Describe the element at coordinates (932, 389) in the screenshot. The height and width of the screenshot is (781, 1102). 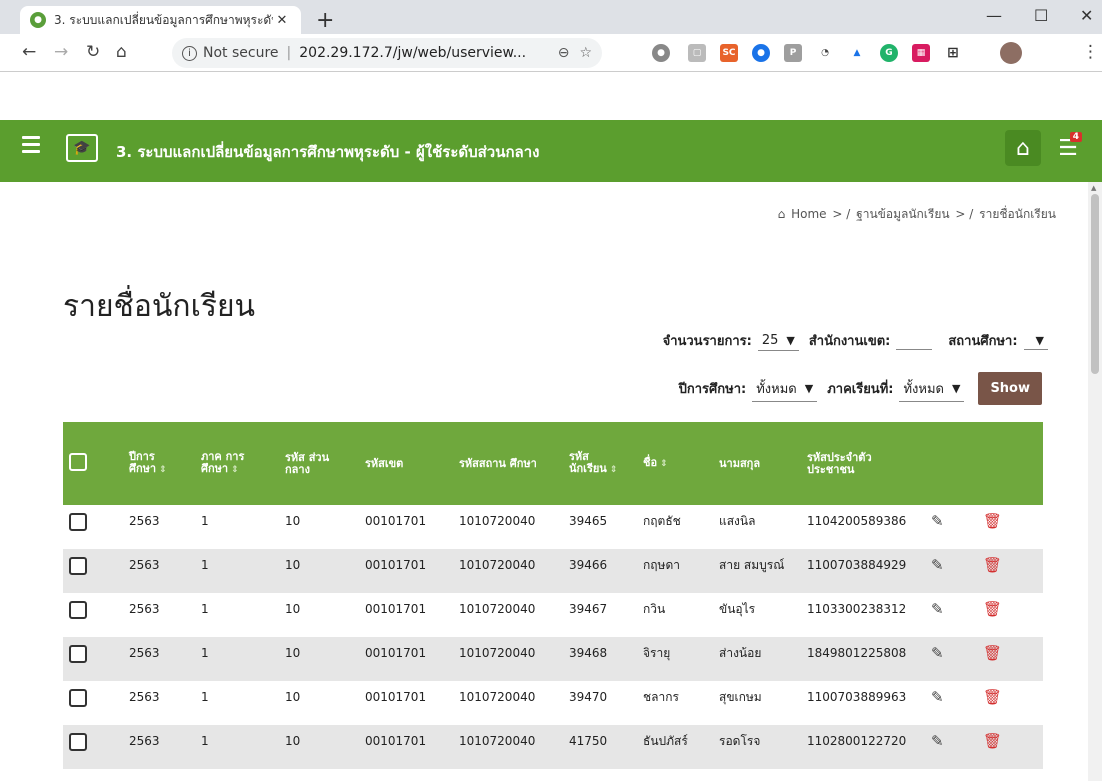
I see `term-select: ทั้งหมด ▼` at that location.